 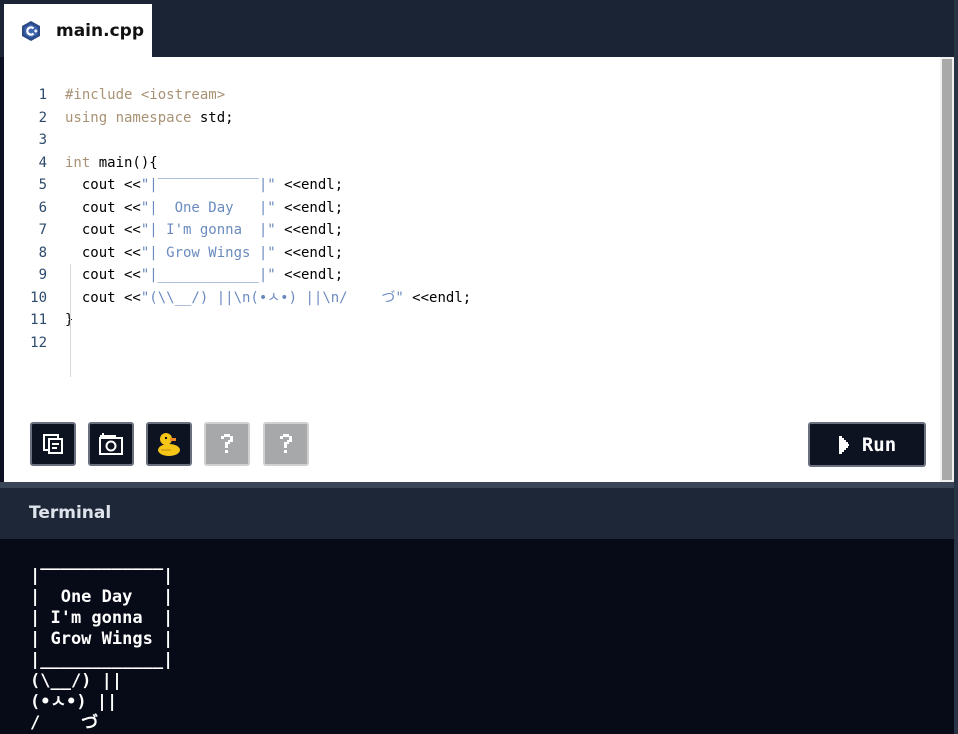 I want to click on code-text: cout <<"| One Day |" <<endl;, so click(x=204, y=208).